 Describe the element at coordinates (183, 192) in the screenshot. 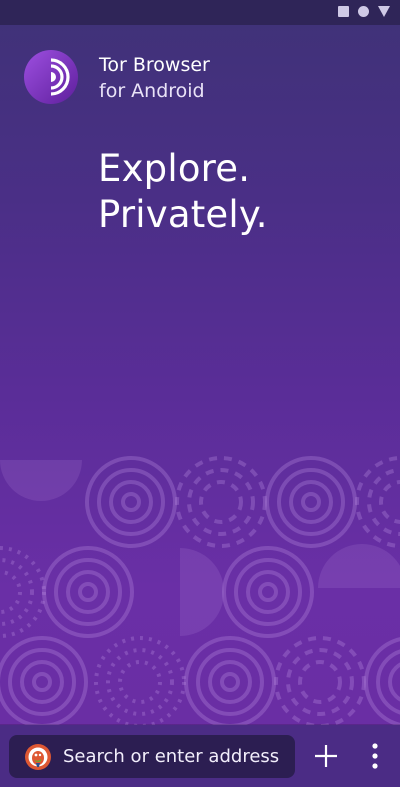

I see `hero-headline: Explore. Privately.` at that location.